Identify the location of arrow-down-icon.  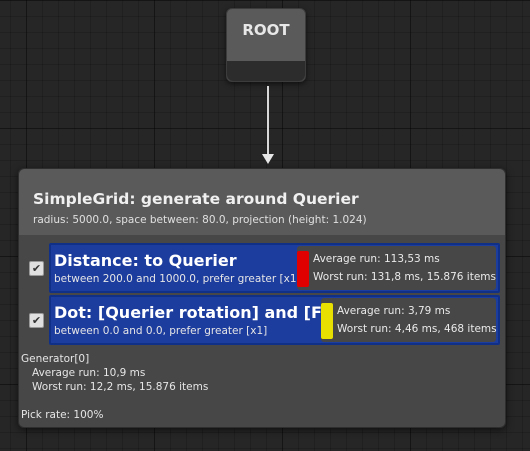
(268, 159).